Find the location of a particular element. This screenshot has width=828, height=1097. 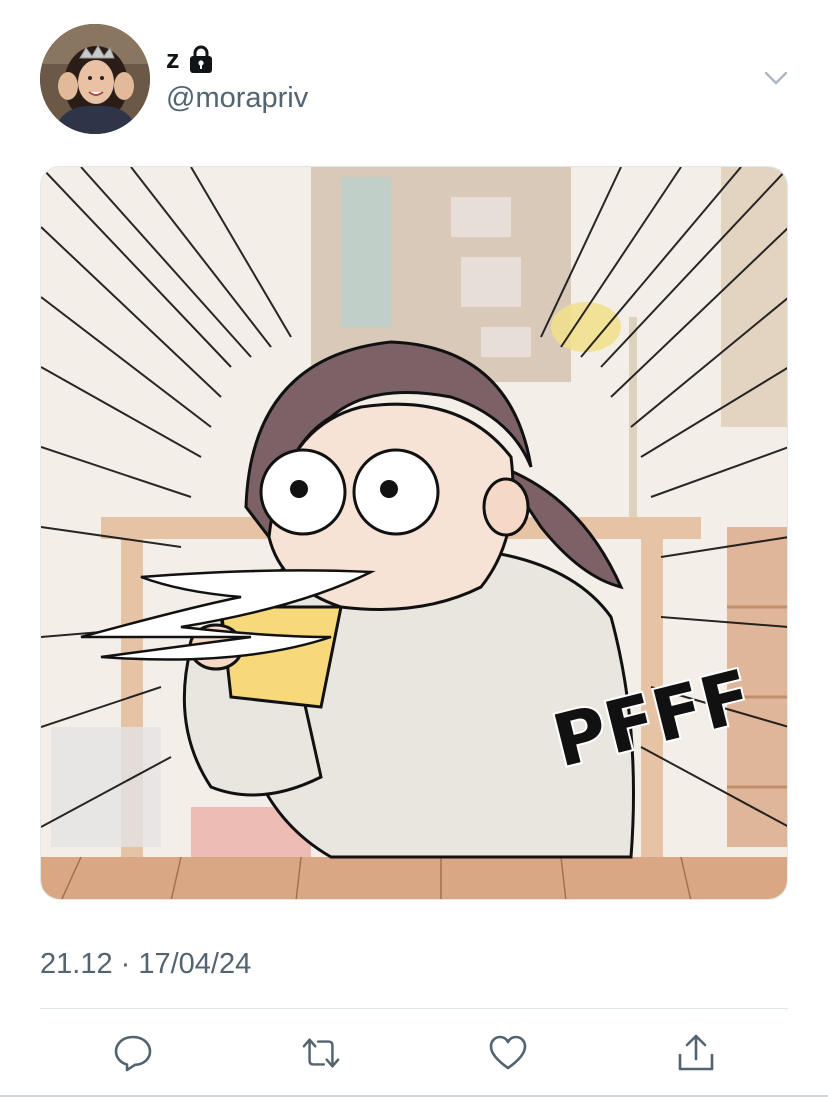

user-handle: @morapriv is located at coordinates (237, 98).